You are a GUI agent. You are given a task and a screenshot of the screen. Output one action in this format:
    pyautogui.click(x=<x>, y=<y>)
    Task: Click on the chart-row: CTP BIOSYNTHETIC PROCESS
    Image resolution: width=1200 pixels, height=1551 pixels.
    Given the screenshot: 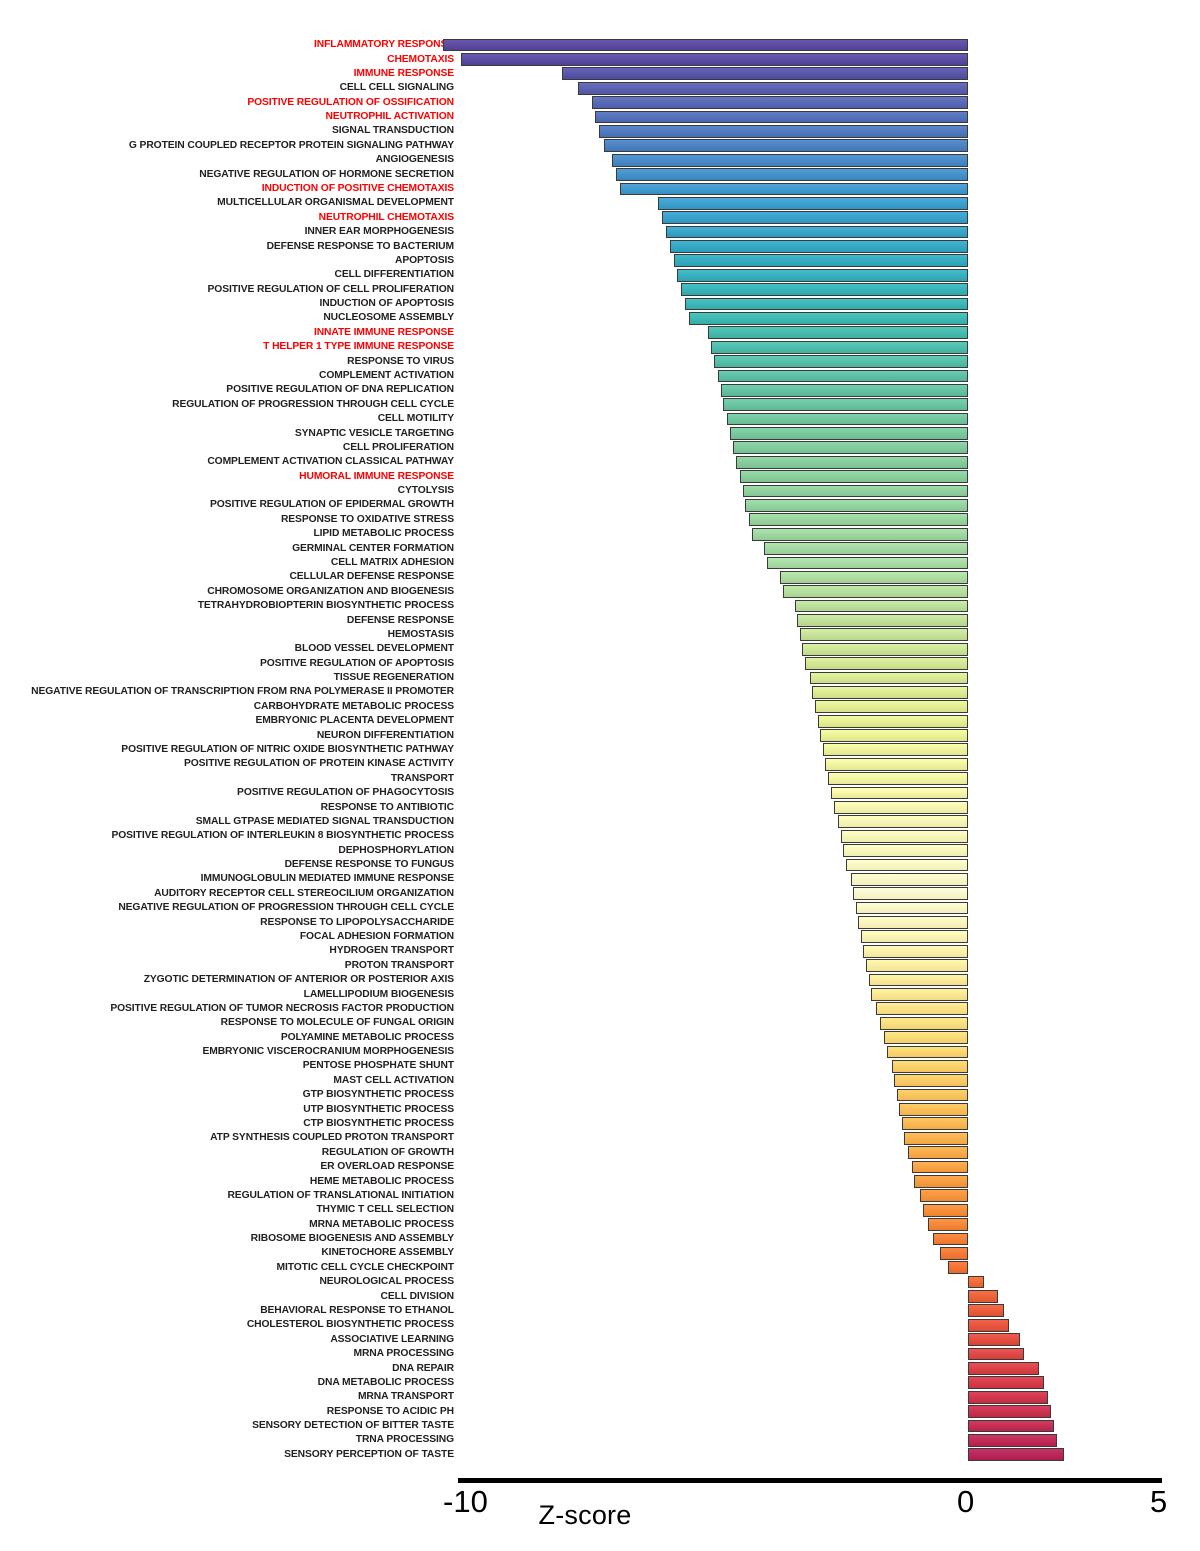 What is the action you would take?
    pyautogui.click(x=600, y=1124)
    